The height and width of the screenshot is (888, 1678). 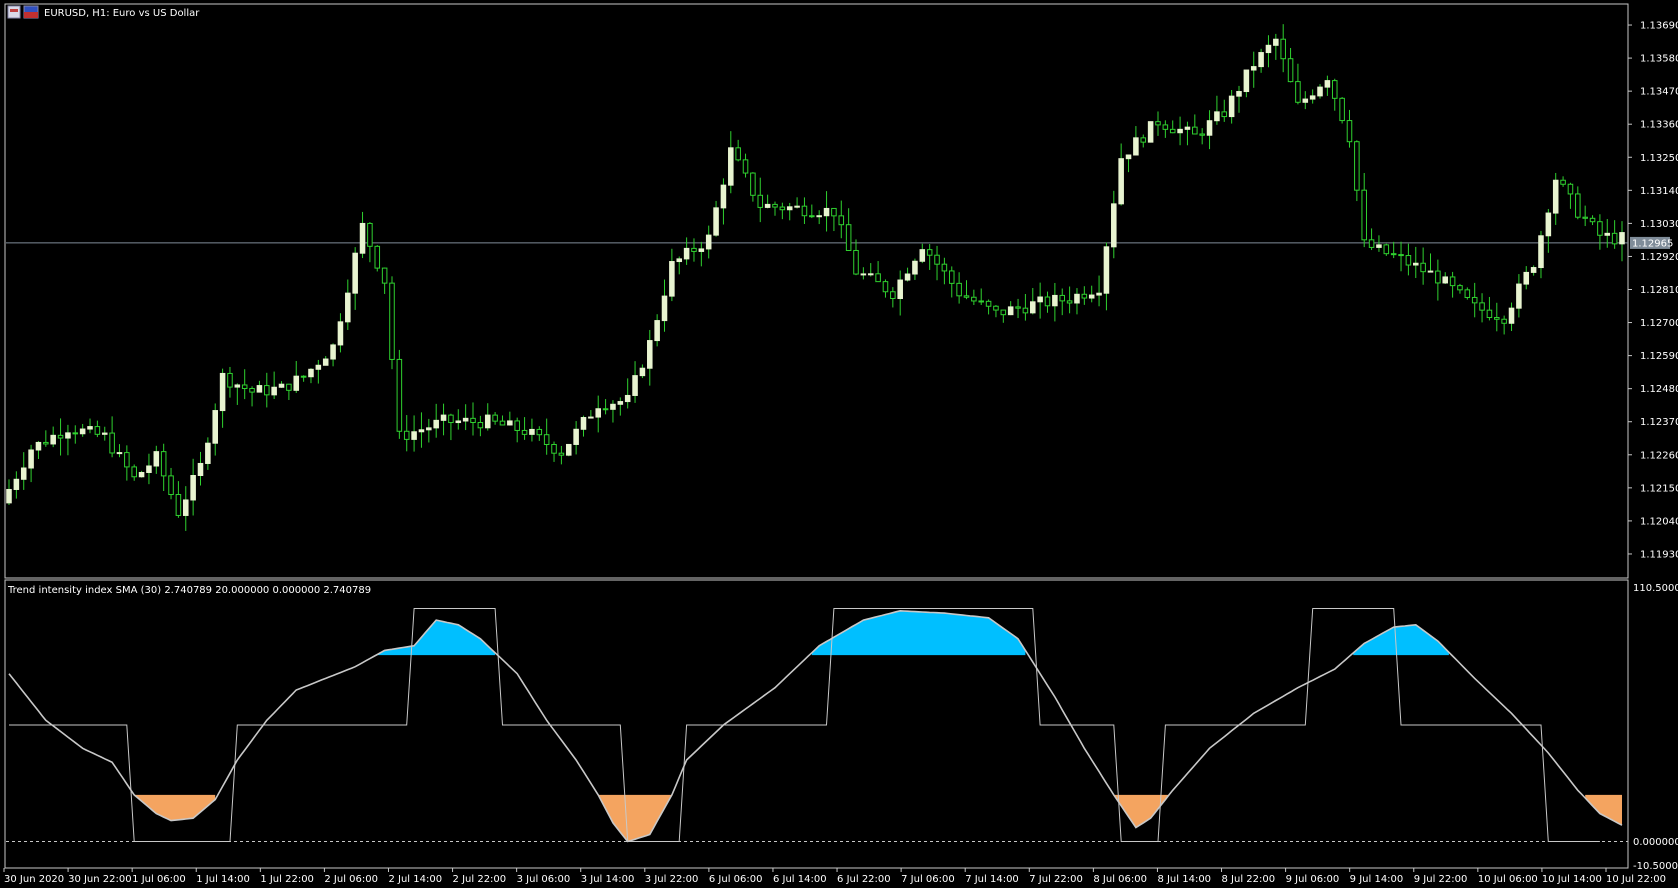 I want to click on time-axis-label: 3 Jul 14:00, so click(x=608, y=879).